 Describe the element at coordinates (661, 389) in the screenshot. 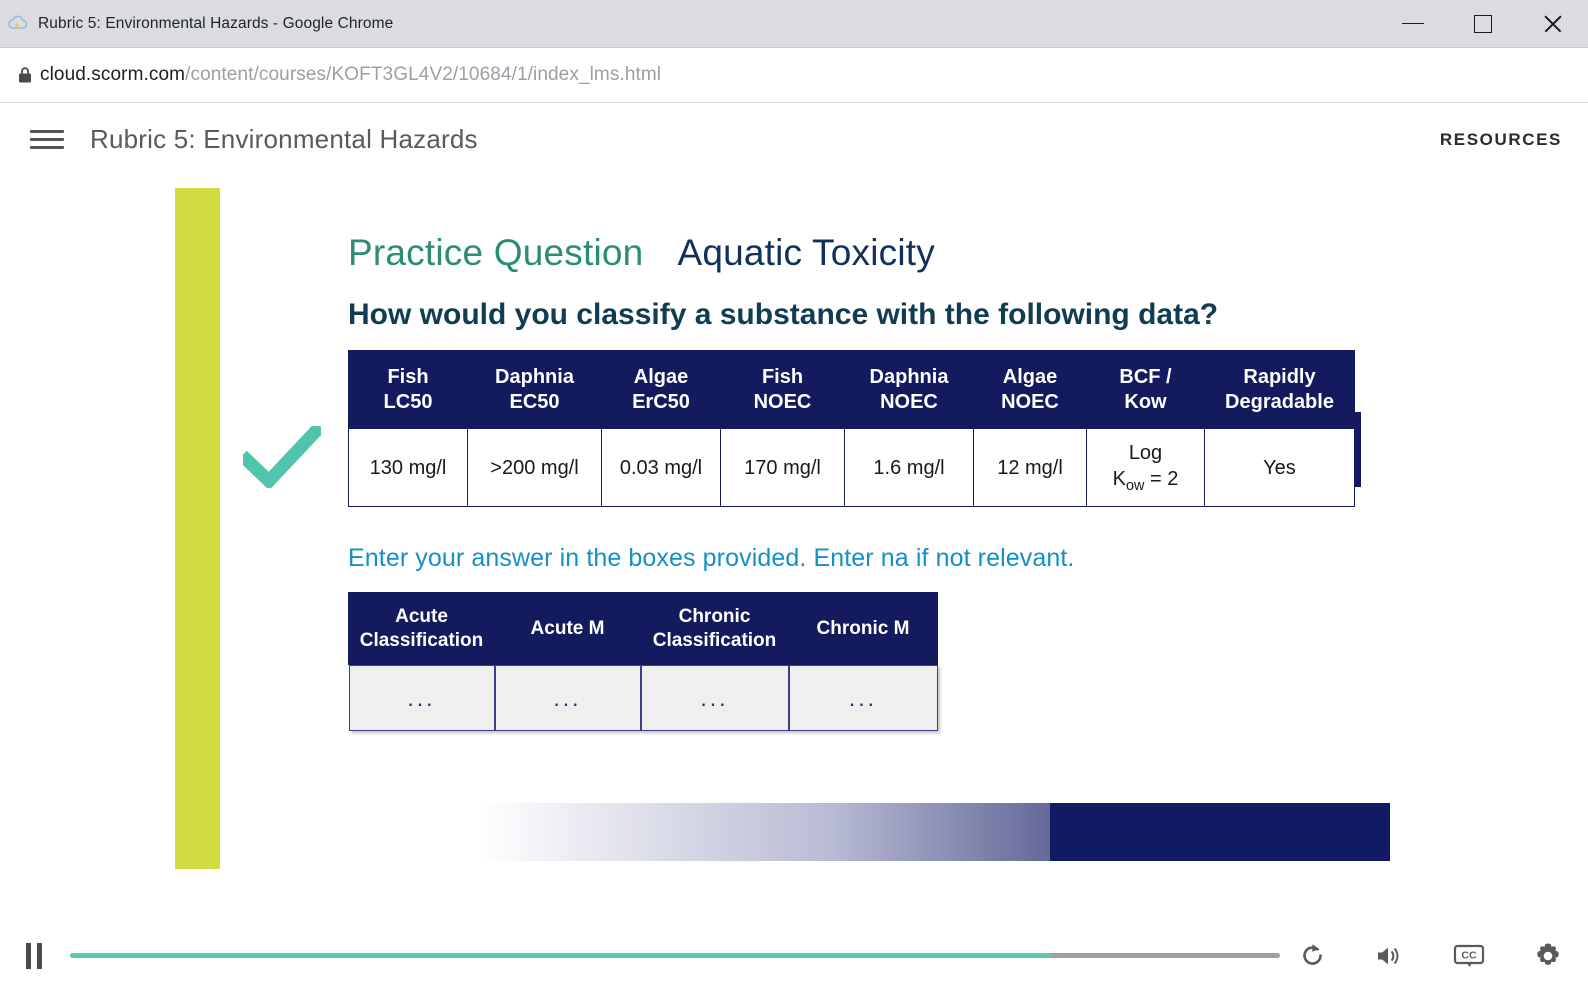

I see `col-header-algae-erc50: Algae ErC50` at that location.